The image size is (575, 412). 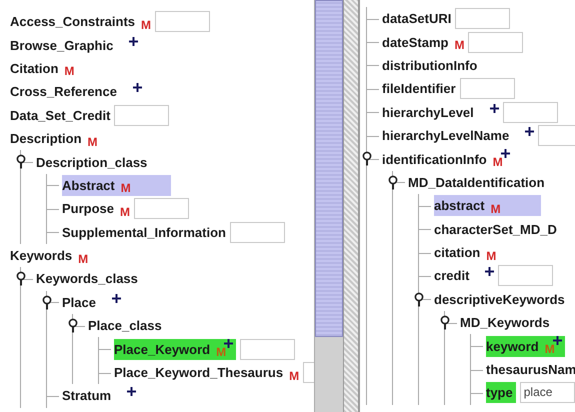 What do you see at coordinates (495, 229) in the screenshot?
I see `node-label: characterSet_MD_D` at bounding box center [495, 229].